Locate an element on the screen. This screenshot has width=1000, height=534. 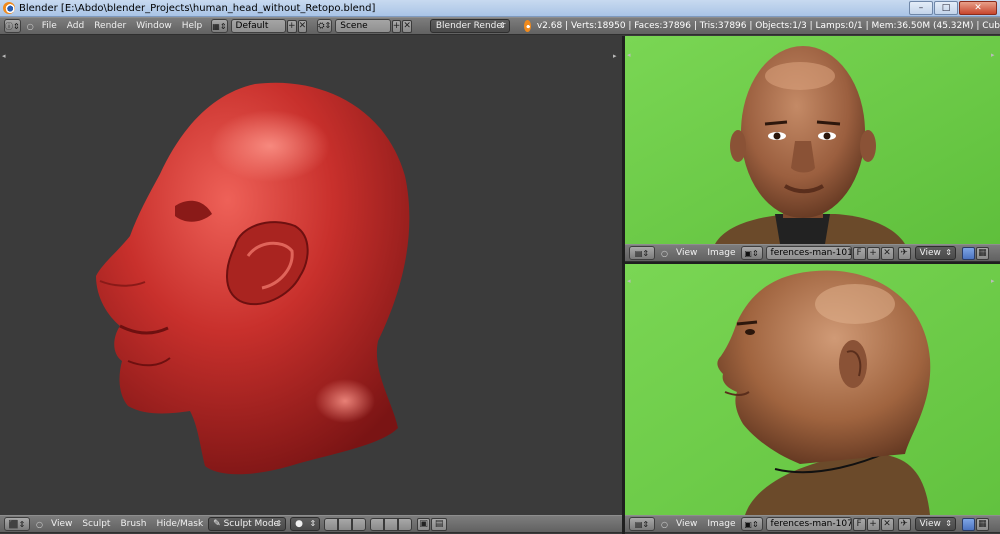
front-reference-photo is located at coordinates (812, 140).